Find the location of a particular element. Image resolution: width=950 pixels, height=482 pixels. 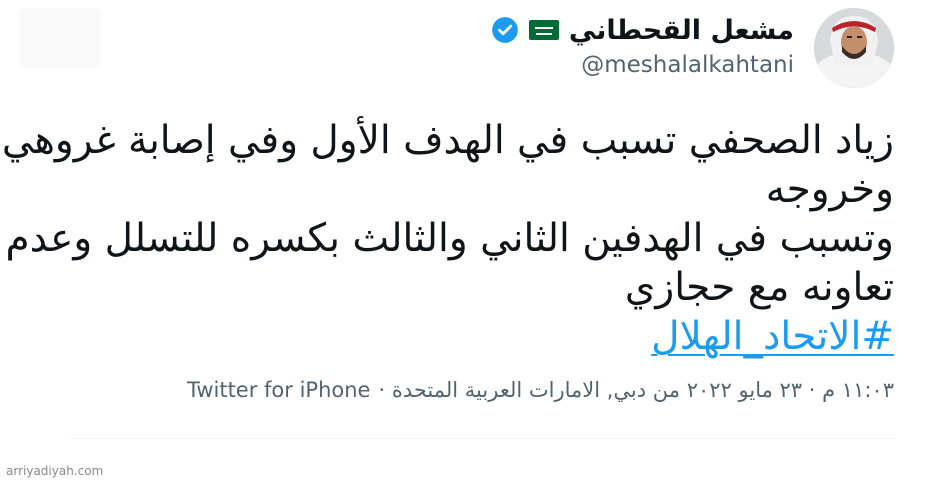

user-handle: @meshalalkahtani is located at coordinates (687, 65).